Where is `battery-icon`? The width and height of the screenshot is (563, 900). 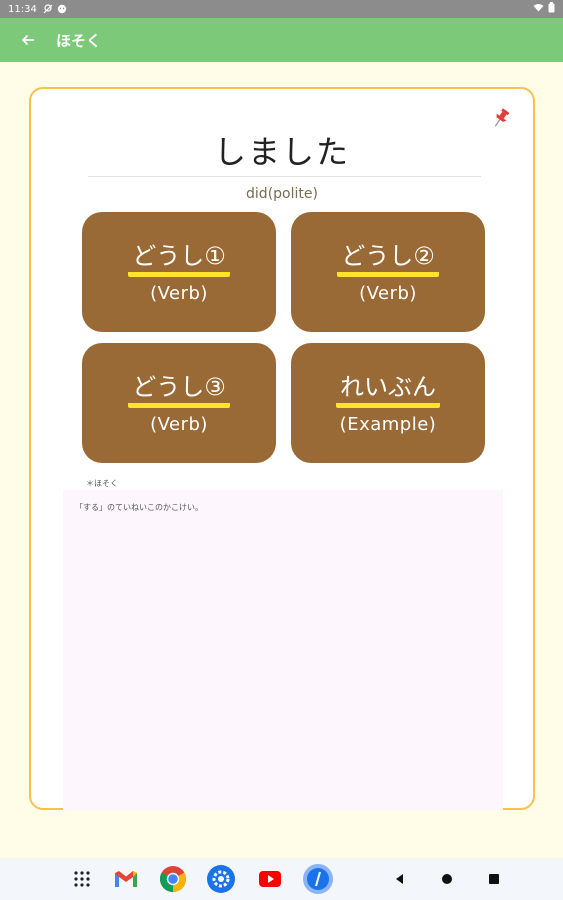
battery-icon is located at coordinates (551, 9).